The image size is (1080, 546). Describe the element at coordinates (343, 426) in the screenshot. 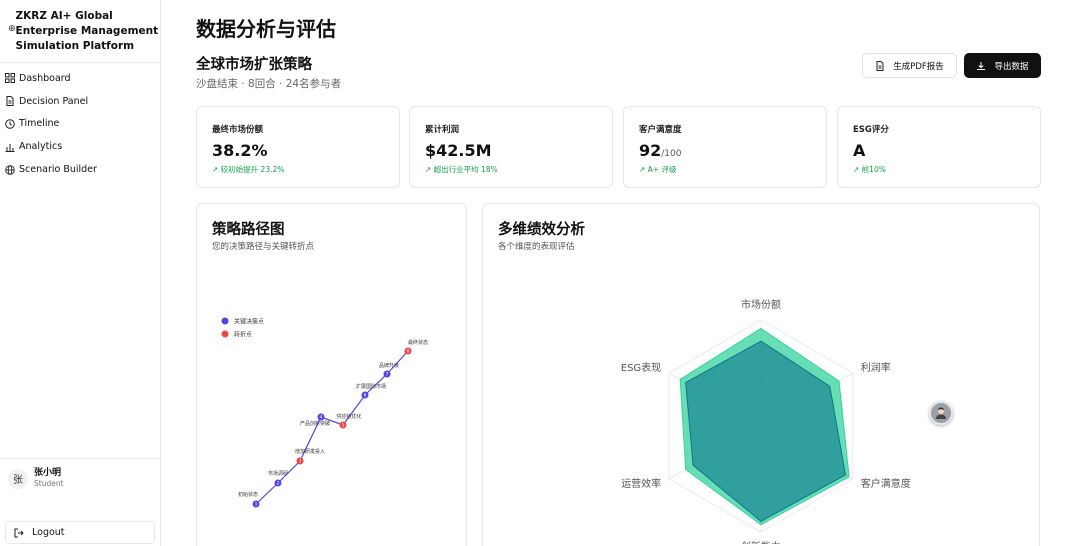

I see `path-point-number: 5` at that location.